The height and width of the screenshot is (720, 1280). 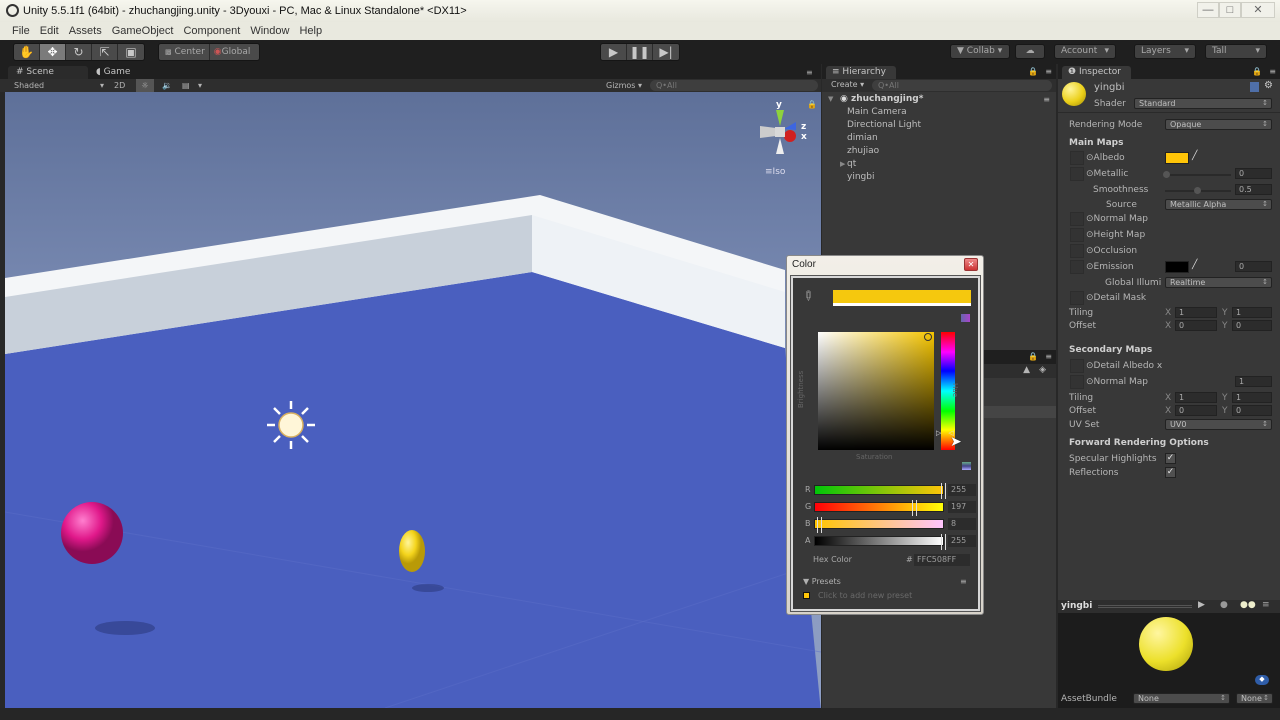 I want to click on projection-toggle: ≡Iso, so click(x=775, y=172).